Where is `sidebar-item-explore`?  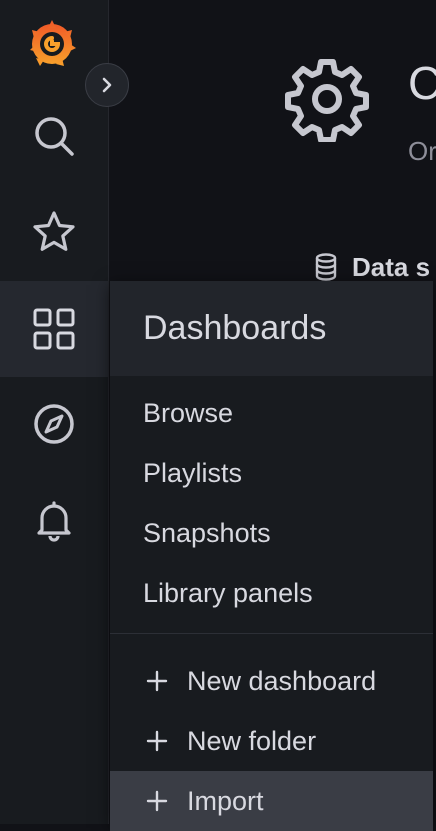
sidebar-item-explore is located at coordinates (54, 424).